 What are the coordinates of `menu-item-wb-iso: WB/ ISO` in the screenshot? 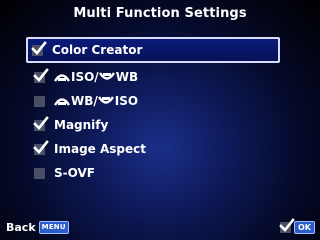 It's located at (154, 101).